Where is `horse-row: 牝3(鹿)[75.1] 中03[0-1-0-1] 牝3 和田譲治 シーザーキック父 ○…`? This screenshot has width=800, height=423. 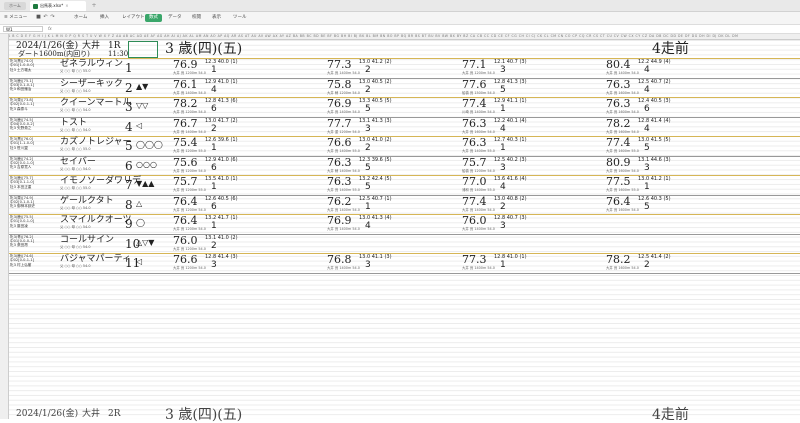 horse-row: 牝3(鹿)[75.1] 中03[0-1-0-1] 牝3 和田譲治 シーザーキック父 ○… is located at coordinates (405, 87).